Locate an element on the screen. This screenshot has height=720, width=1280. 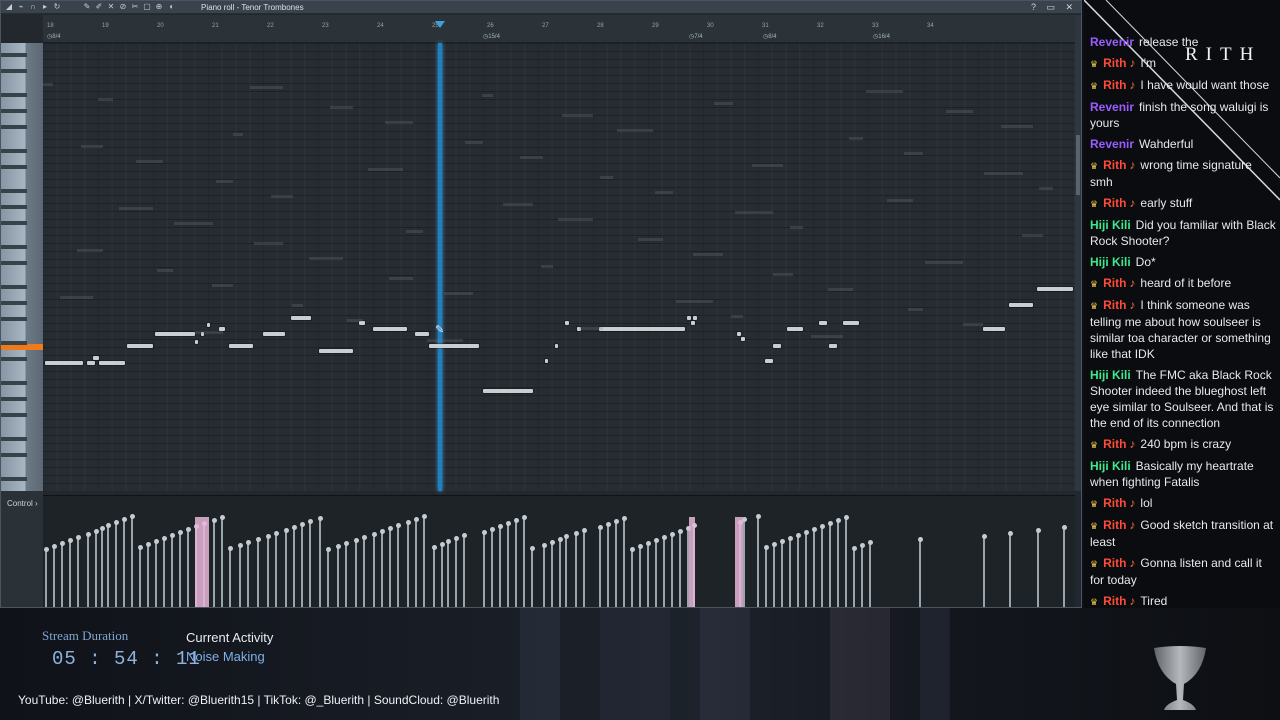
delete-icon: ✕ is located at coordinates (111, 7).